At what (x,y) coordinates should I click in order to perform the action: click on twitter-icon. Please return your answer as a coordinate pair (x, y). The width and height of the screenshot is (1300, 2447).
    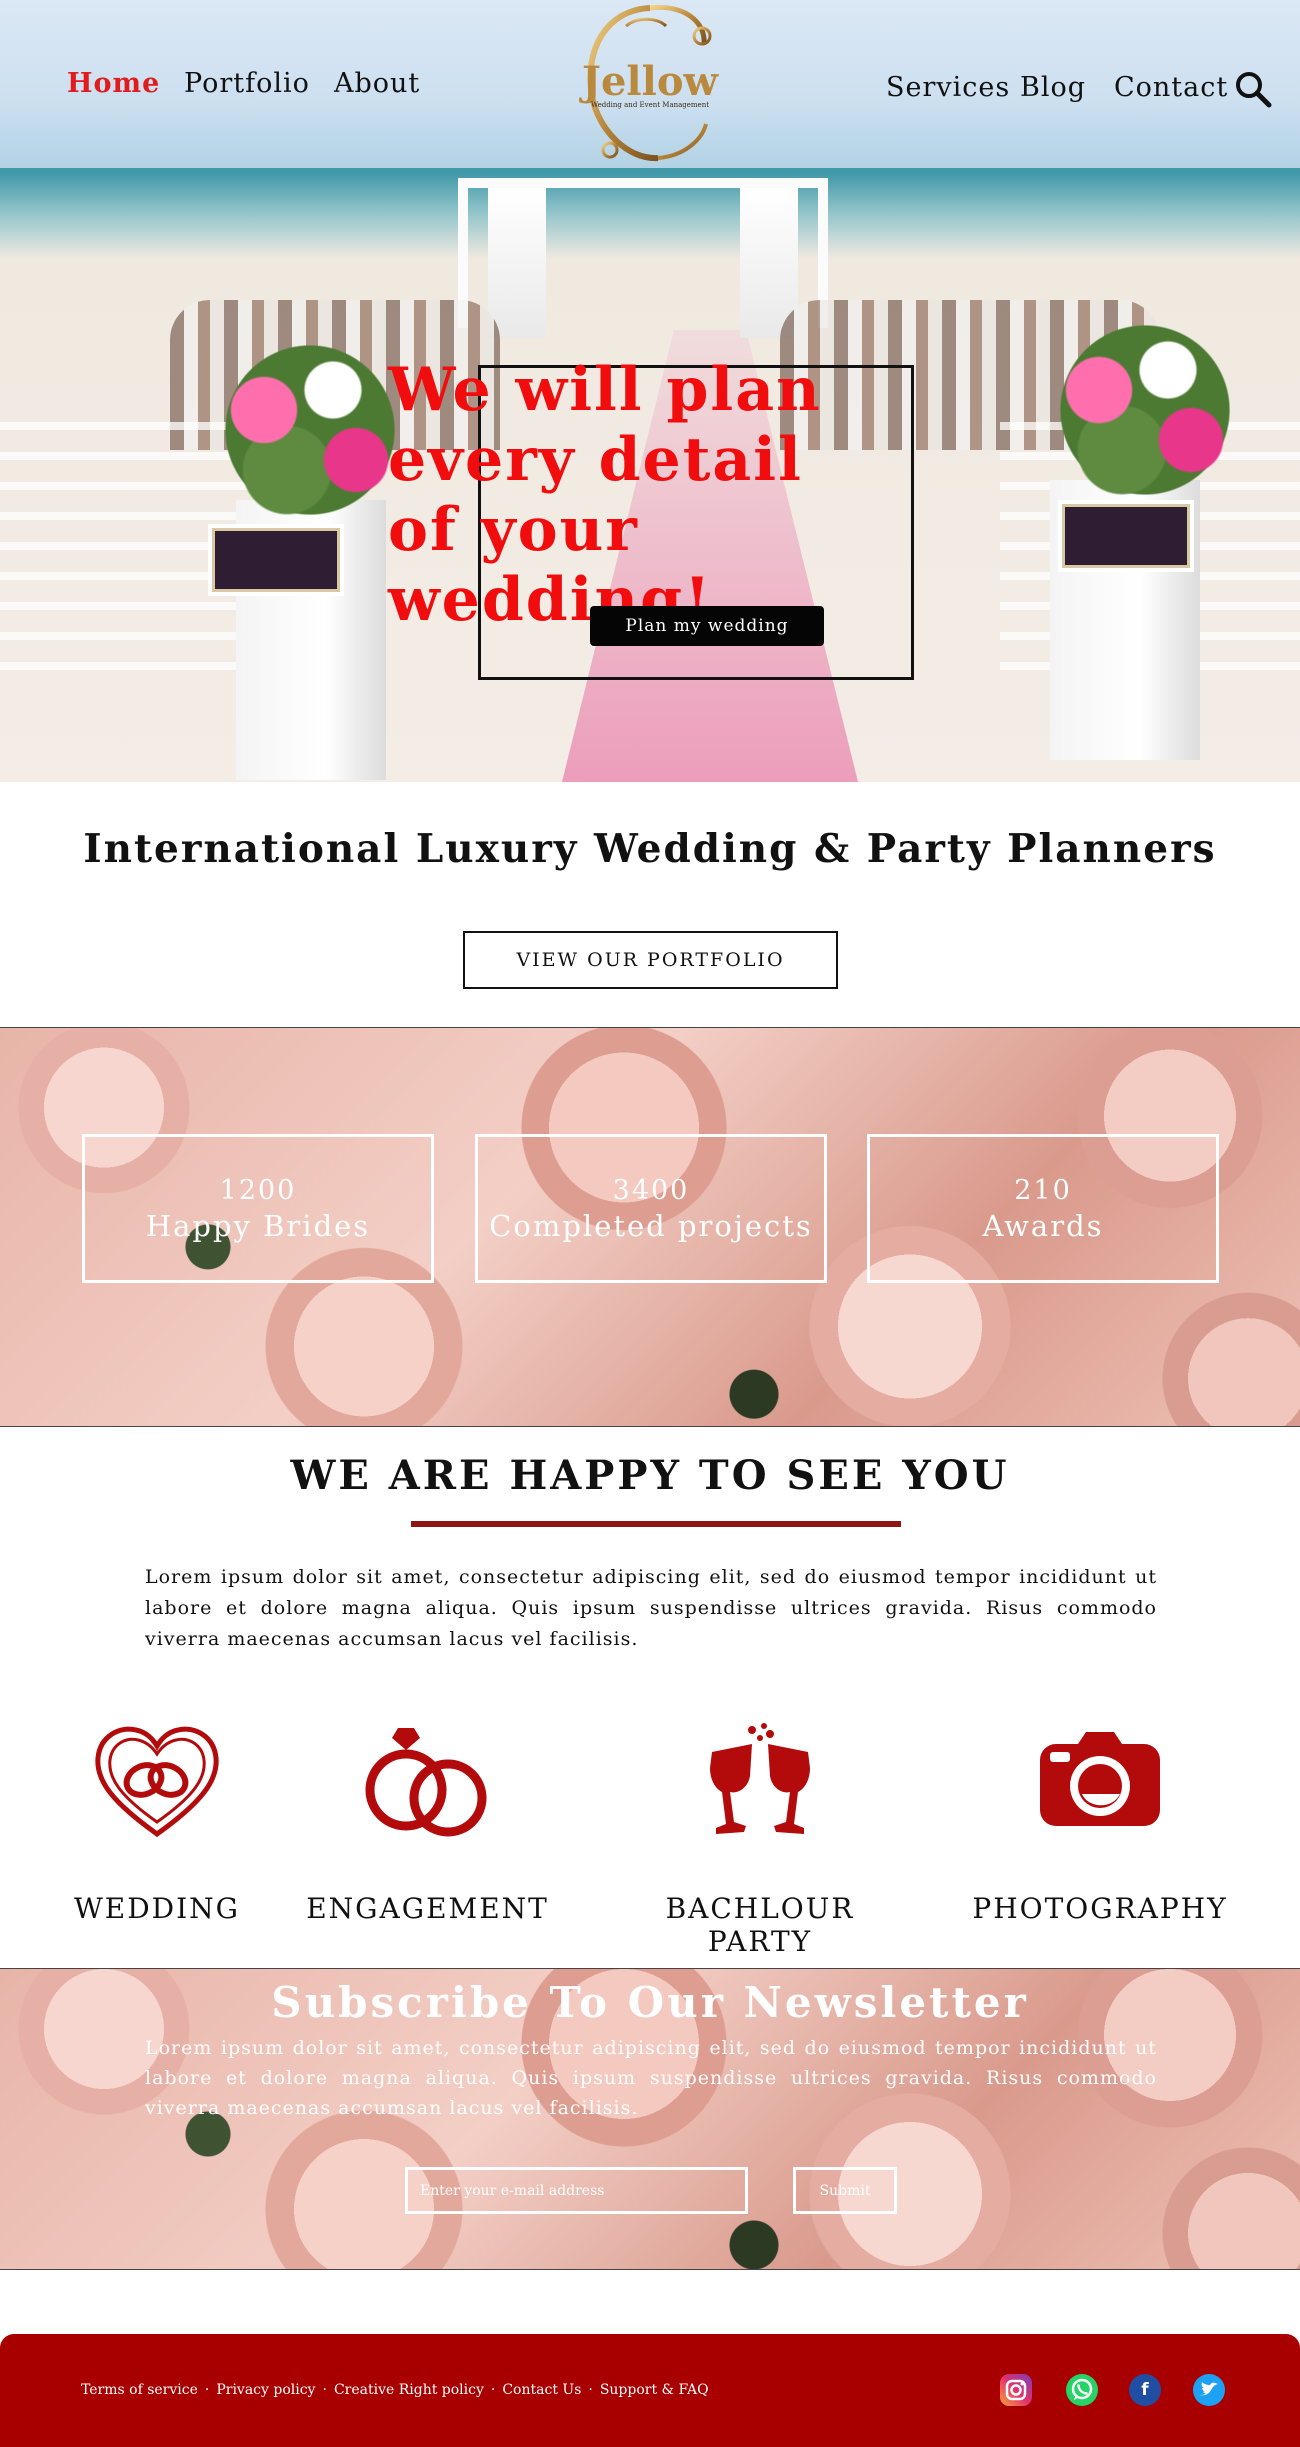
    Looking at the image, I should click on (1209, 2390).